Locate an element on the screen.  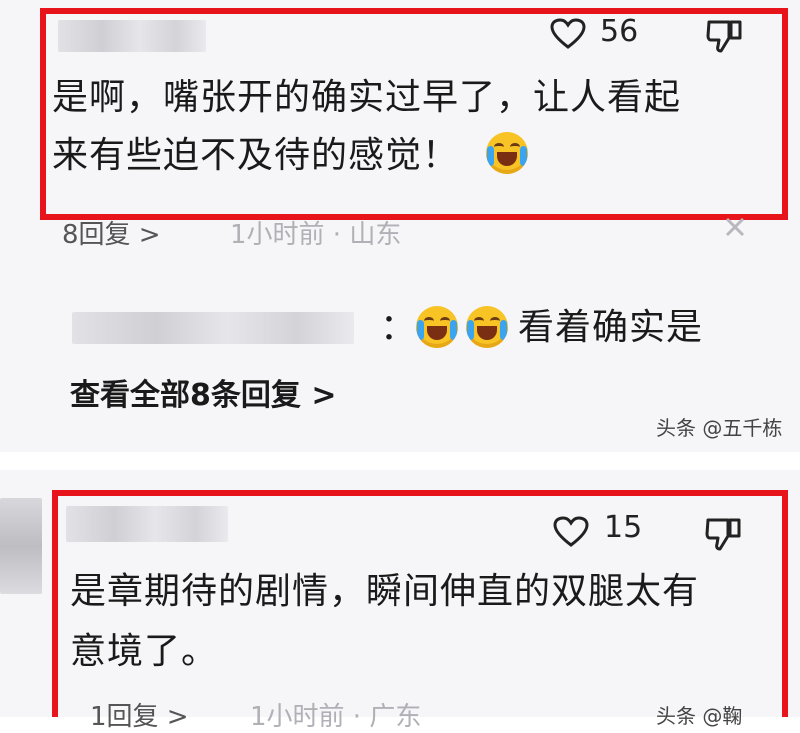
reply-username-blurred is located at coordinates (213, 328).